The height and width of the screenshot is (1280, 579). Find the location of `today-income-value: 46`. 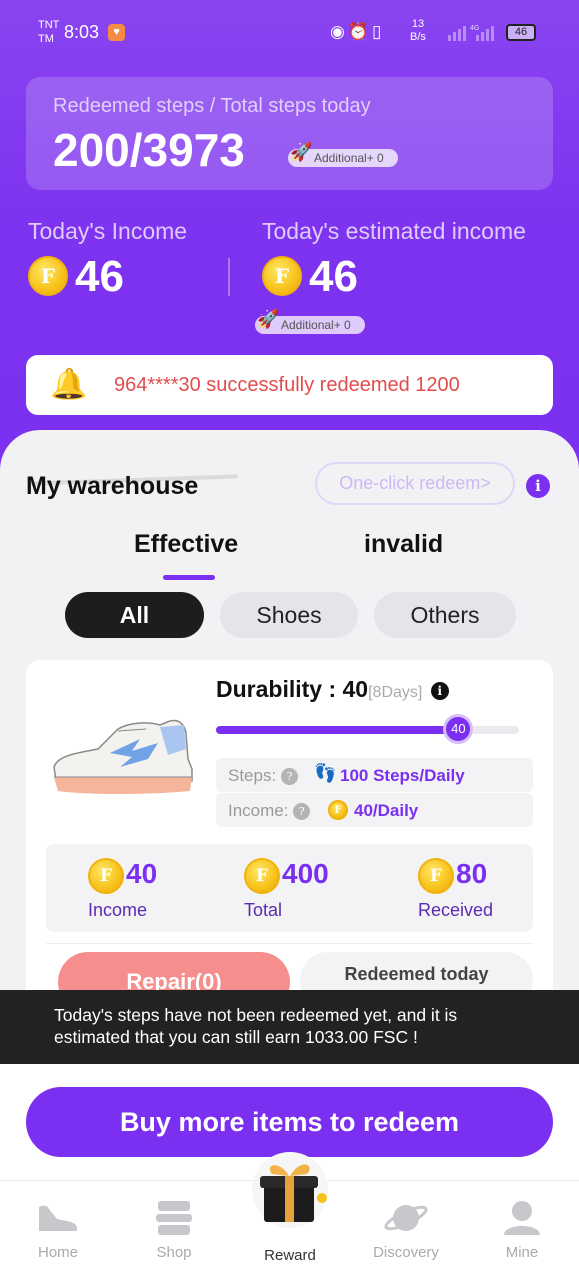

today-income-value: 46 is located at coordinates (99, 276).